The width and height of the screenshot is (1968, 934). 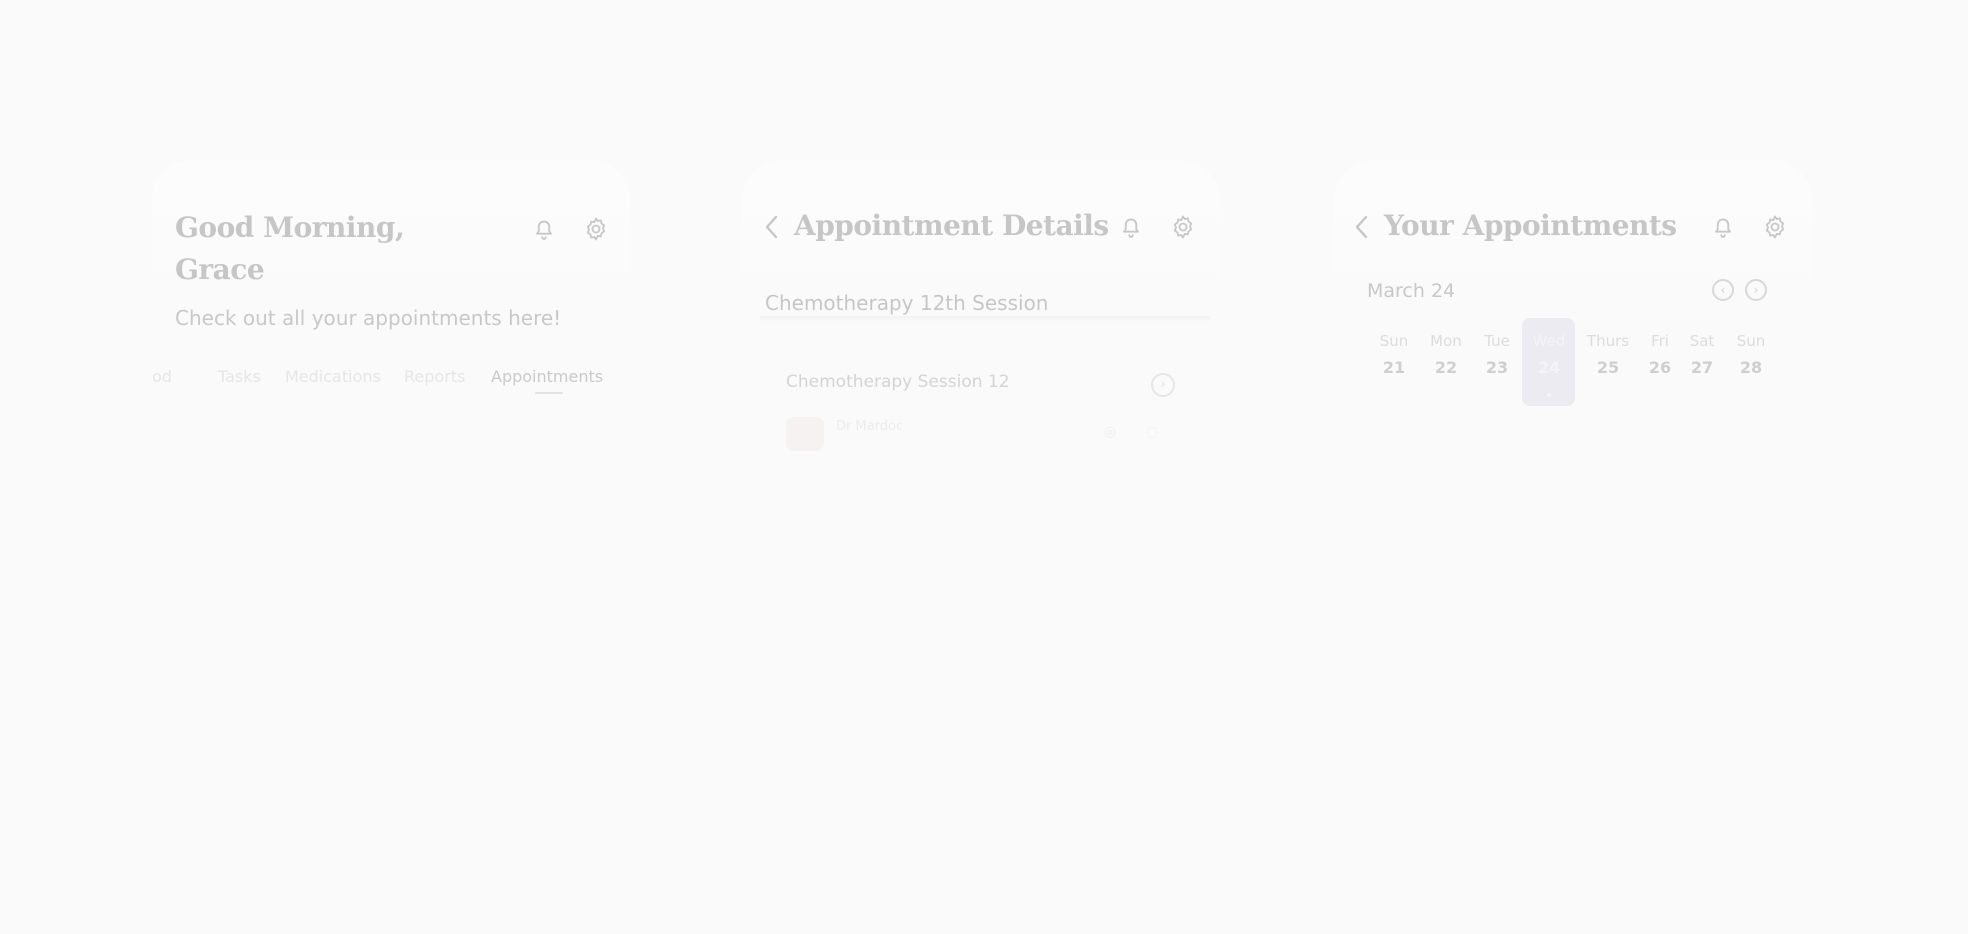 What do you see at coordinates (1751, 367) in the screenshot?
I see `day-date: 28` at bounding box center [1751, 367].